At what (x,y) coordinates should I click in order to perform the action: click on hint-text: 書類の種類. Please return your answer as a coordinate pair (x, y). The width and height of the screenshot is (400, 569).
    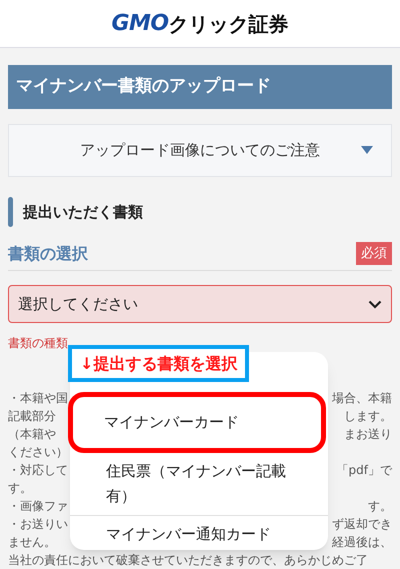
    Looking at the image, I should click on (38, 343).